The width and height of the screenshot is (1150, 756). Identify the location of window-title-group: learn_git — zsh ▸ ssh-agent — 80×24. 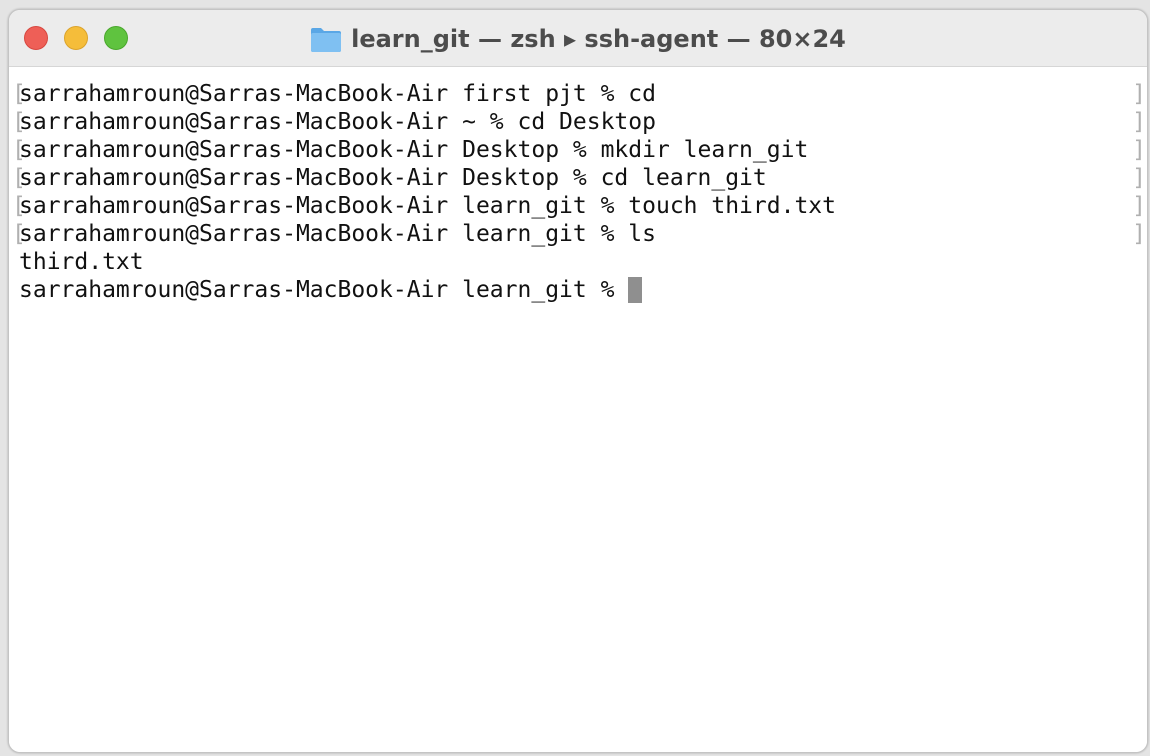
(578, 38).